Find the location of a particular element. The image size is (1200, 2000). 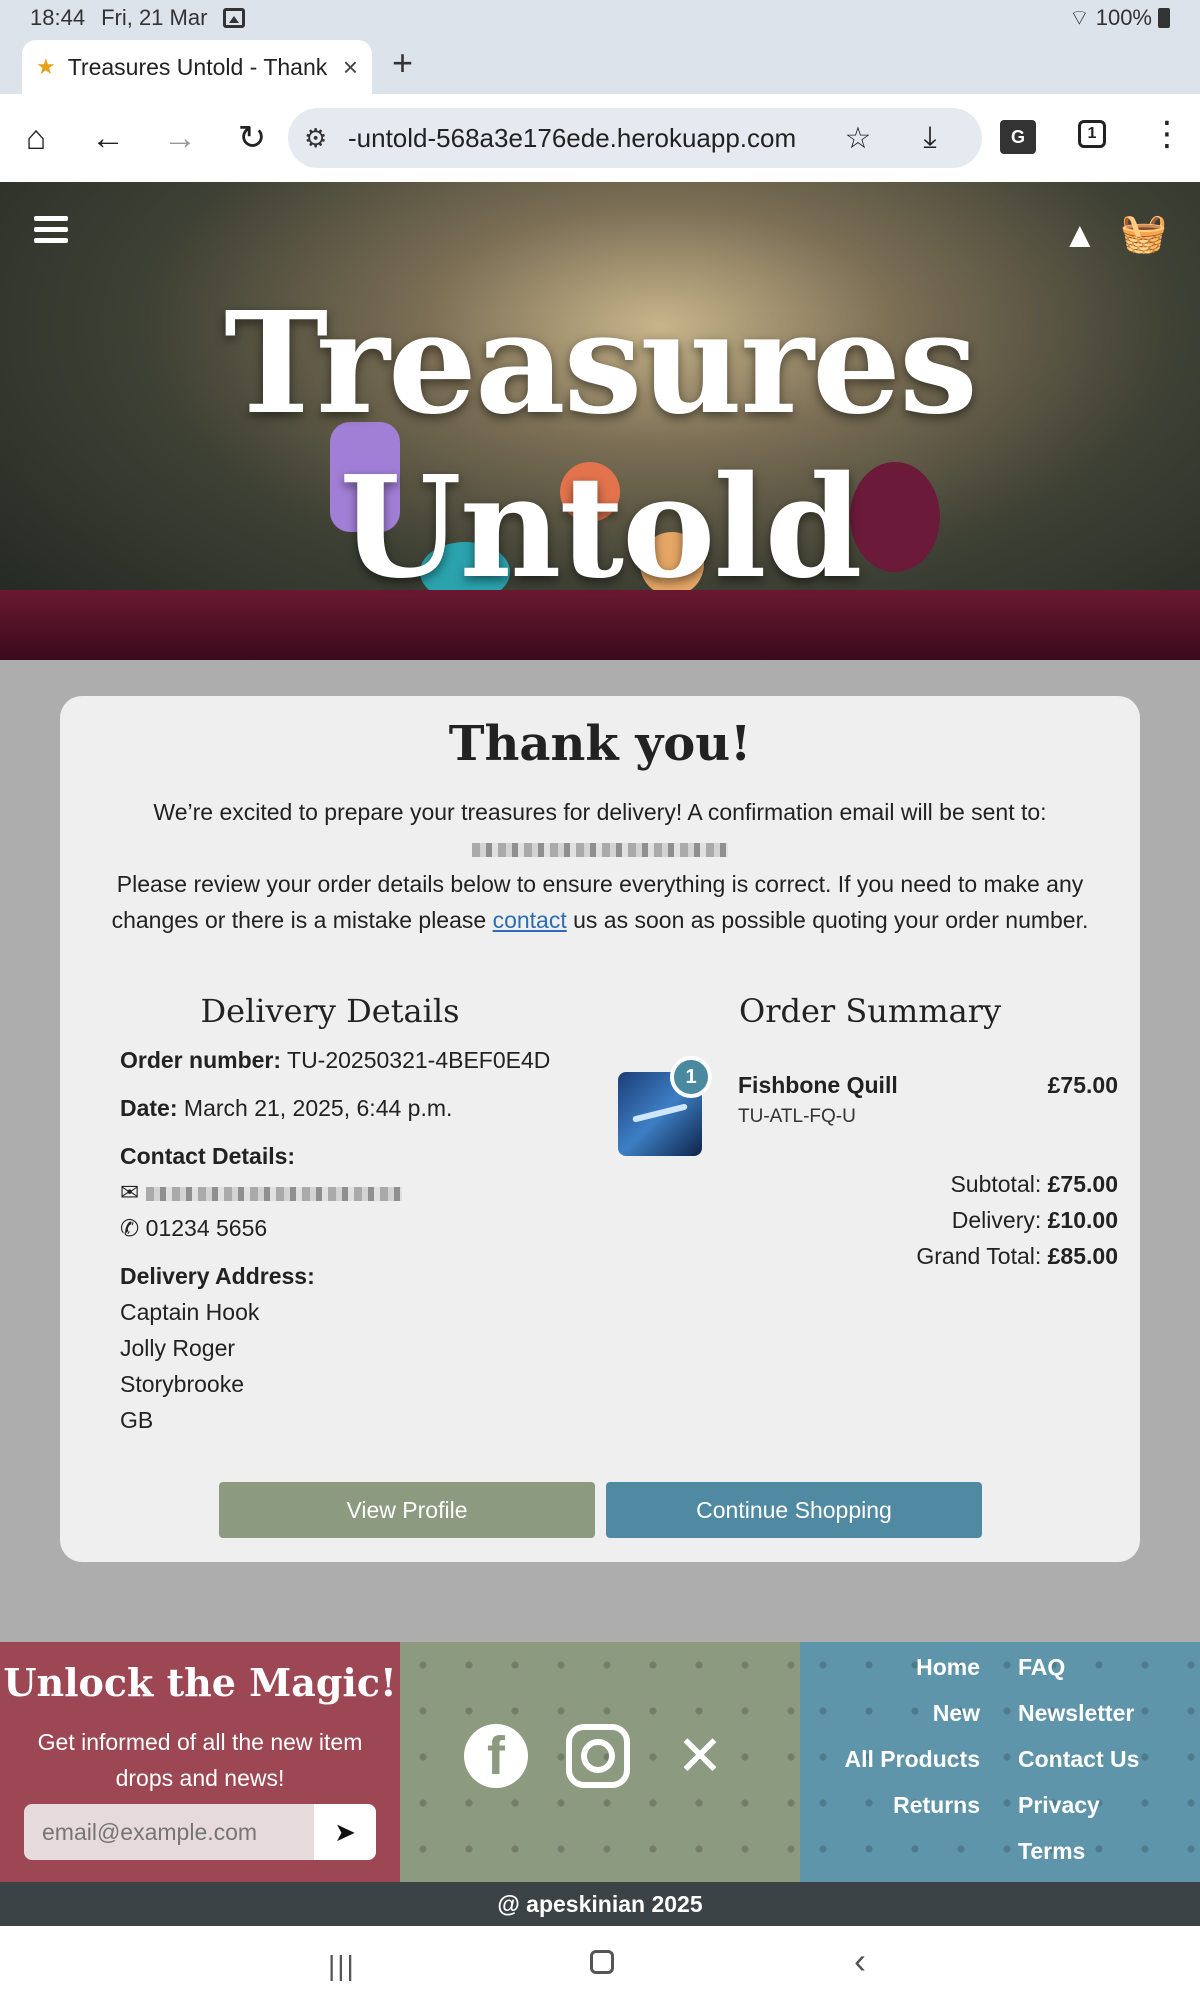

status-bar: 18:44 Fri, 21 Mar ⌔ 100% is located at coordinates (600, 18).